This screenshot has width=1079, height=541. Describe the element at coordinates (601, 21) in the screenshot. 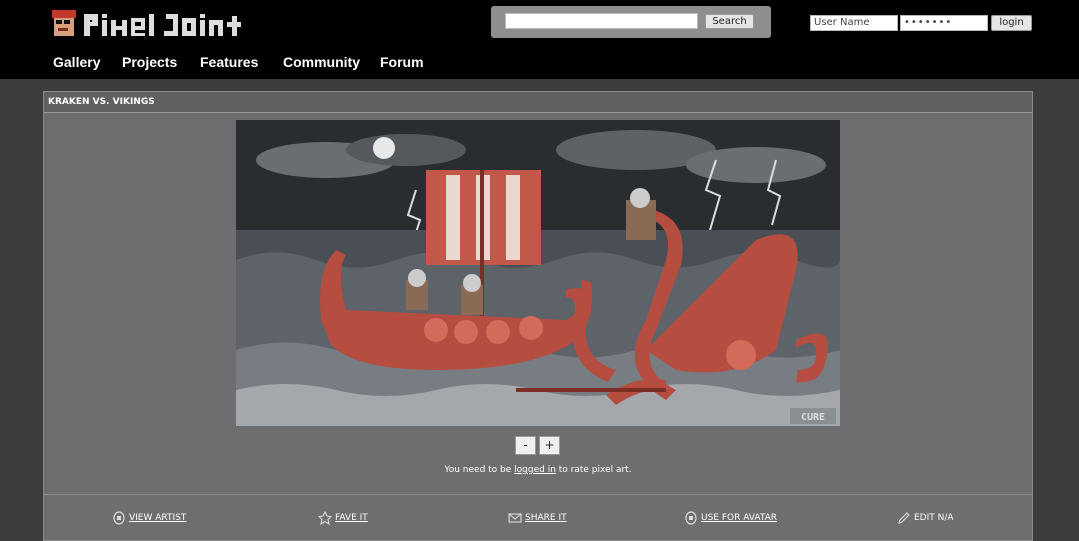

I see `search-input` at that location.